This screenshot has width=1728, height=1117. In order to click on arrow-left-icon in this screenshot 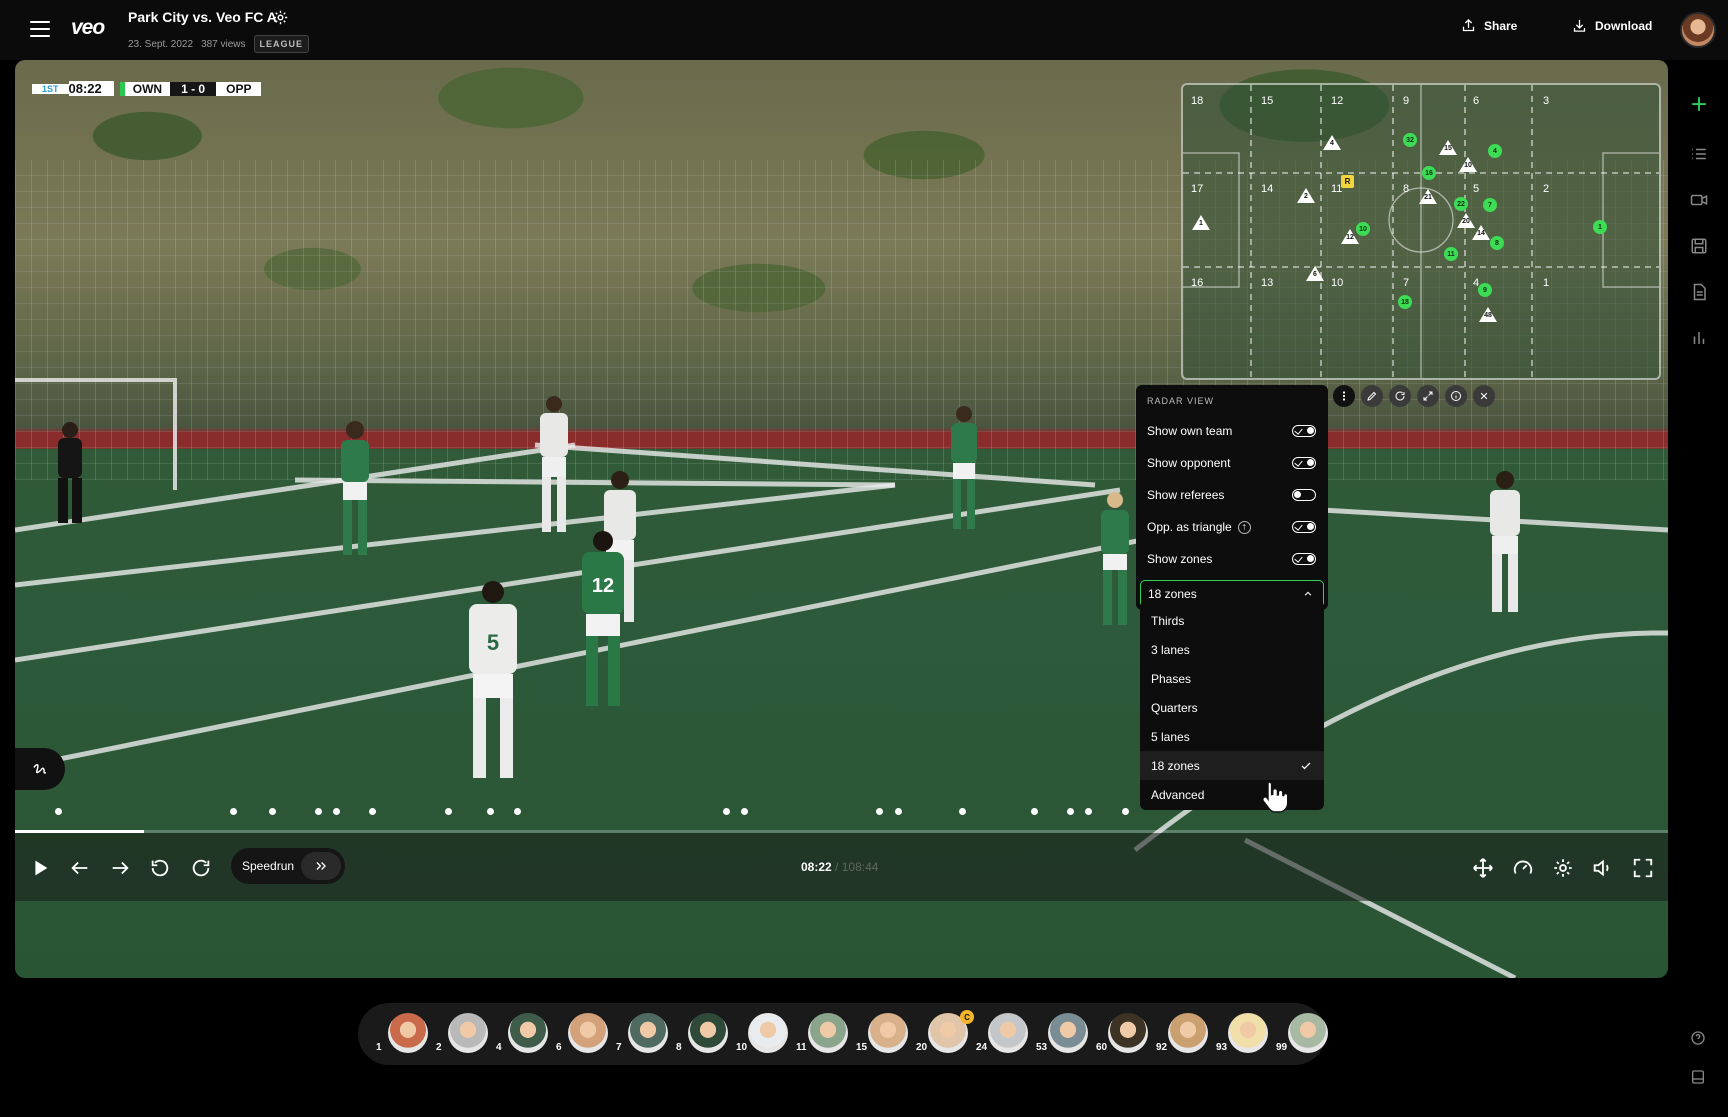, I will do `click(80, 868)`.